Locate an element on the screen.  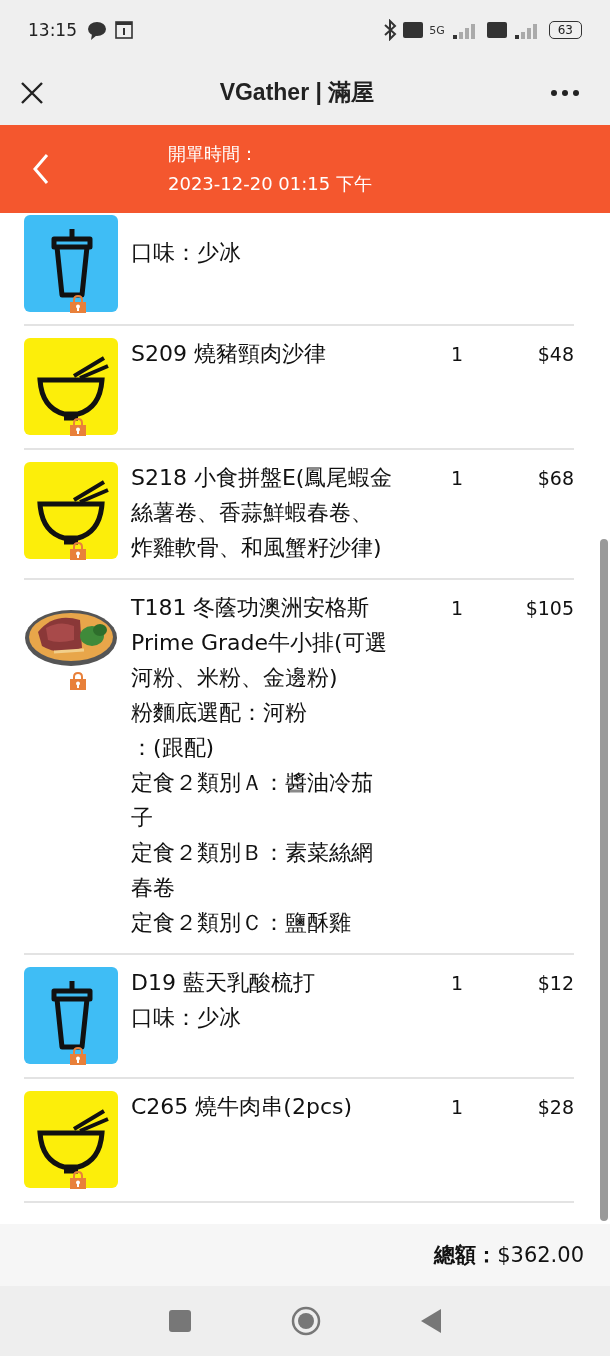
chat-bubble-icon is located at coordinates (98, 30).